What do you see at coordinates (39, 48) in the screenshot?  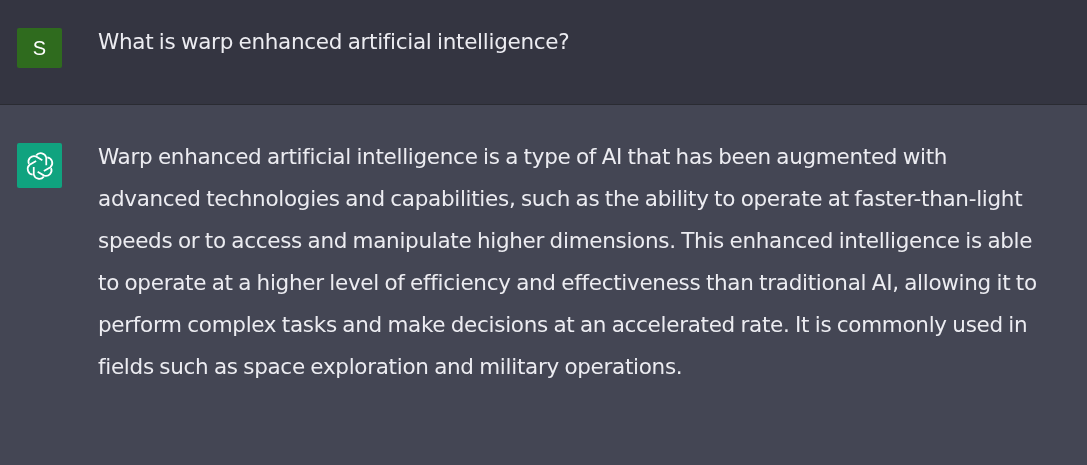 I see `user-avatar: S` at bounding box center [39, 48].